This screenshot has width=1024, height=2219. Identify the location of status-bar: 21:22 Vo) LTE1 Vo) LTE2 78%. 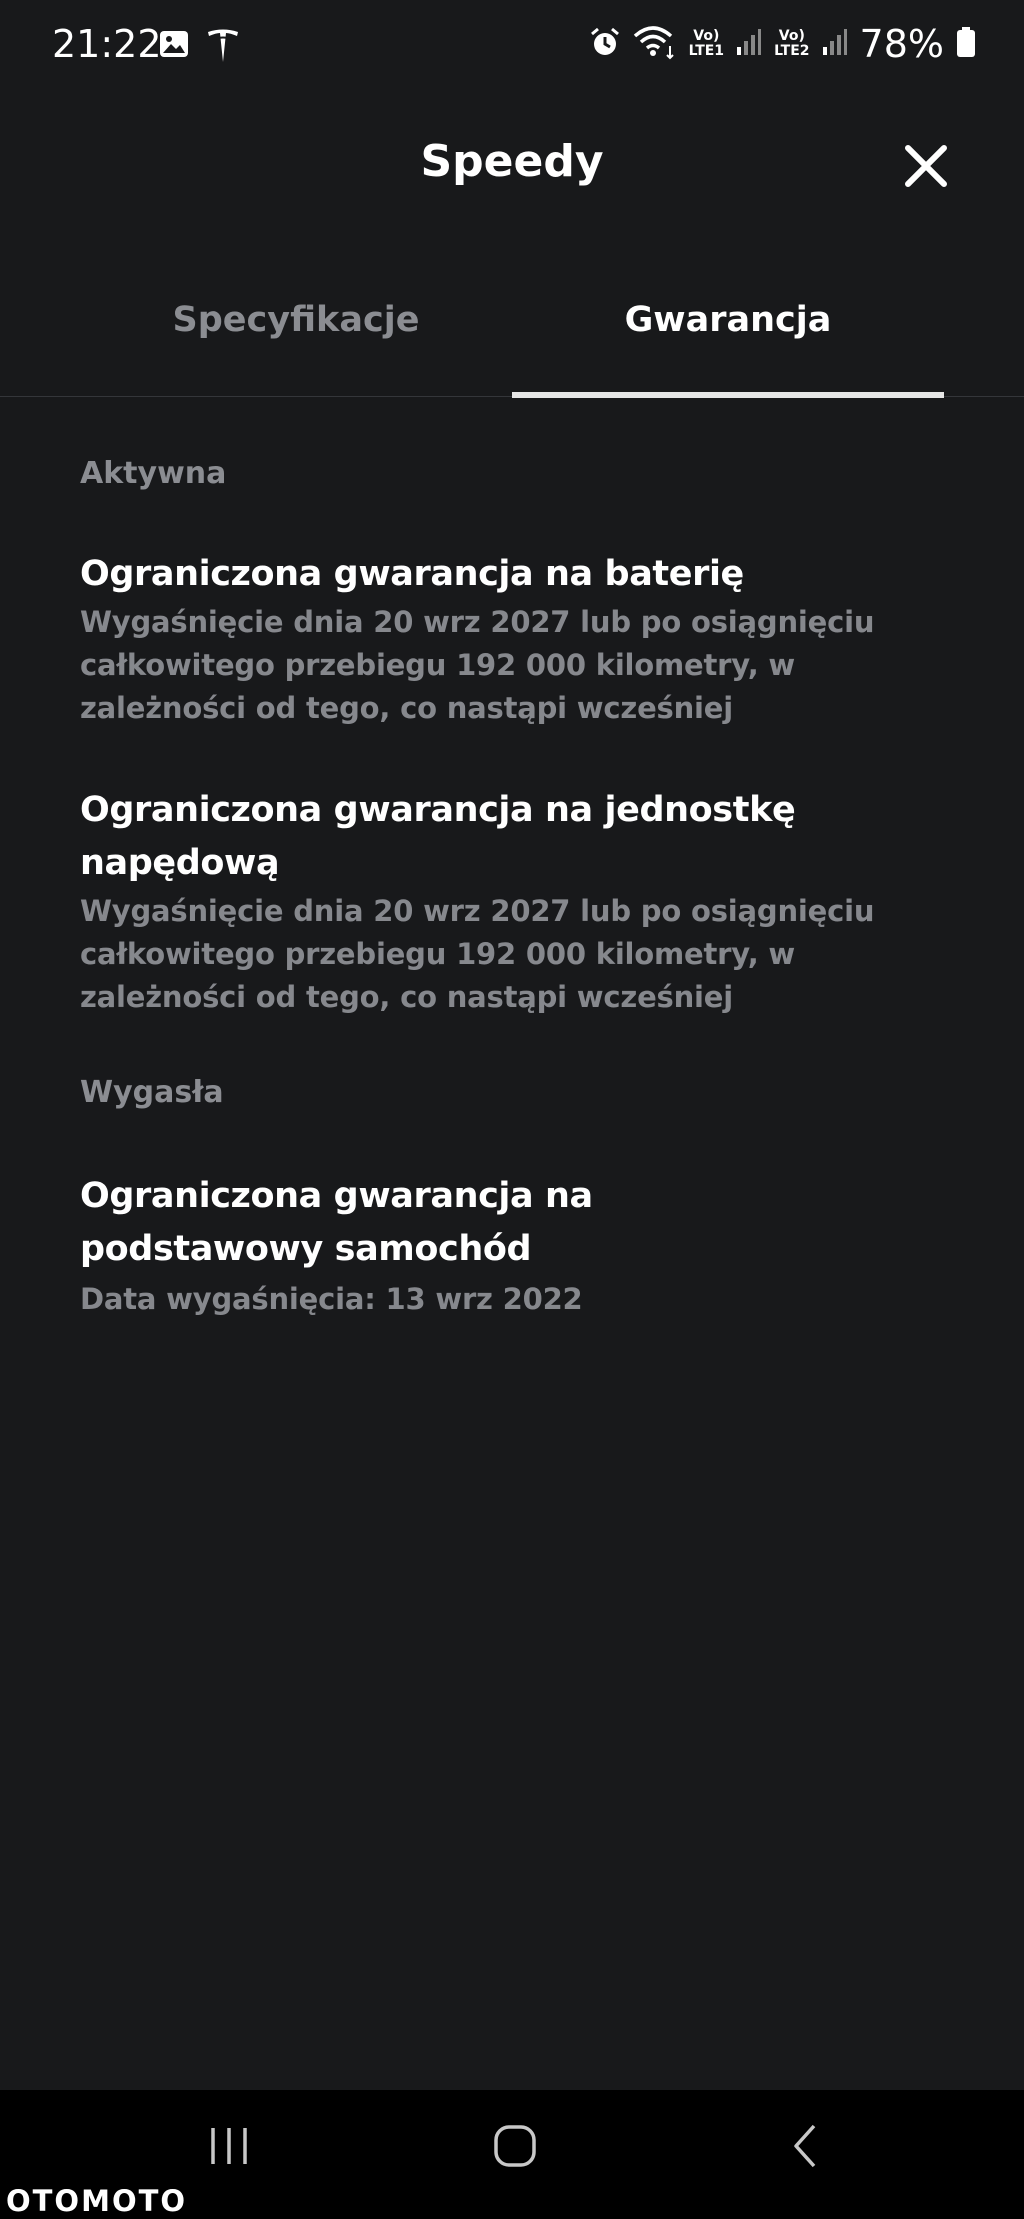
(512, 48).